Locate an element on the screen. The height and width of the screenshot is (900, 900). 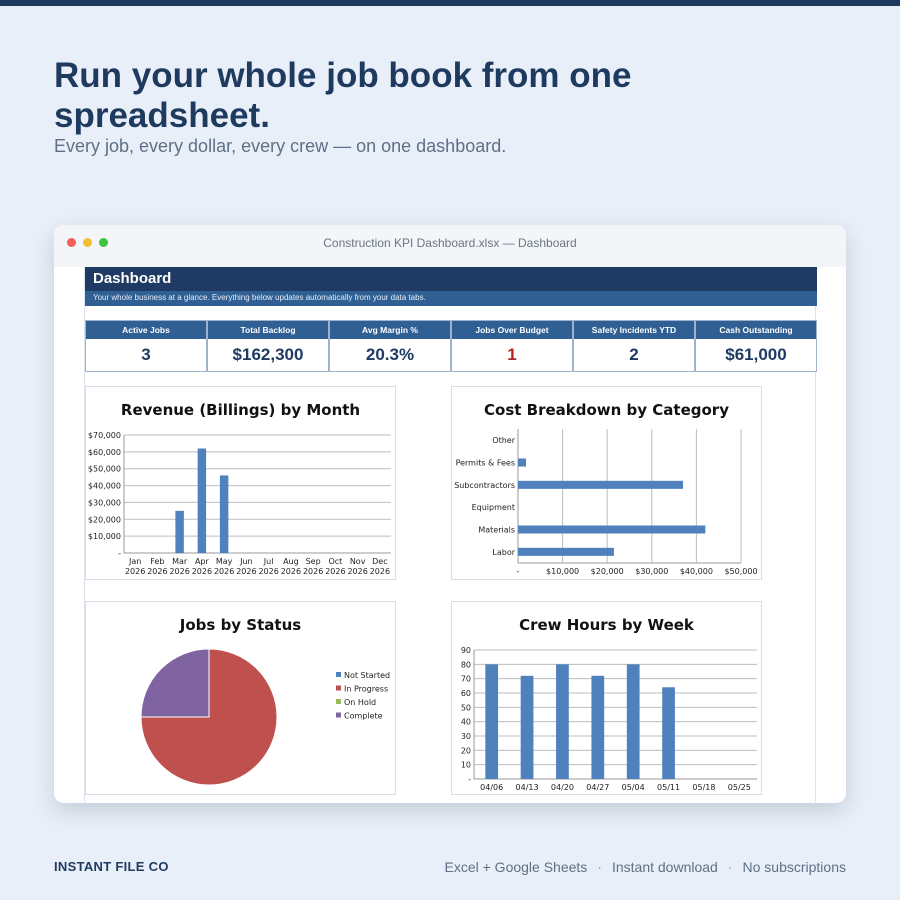
kpi-card-safety-incidents: Safety Incidents YTD 2 is located at coordinates (634, 346).